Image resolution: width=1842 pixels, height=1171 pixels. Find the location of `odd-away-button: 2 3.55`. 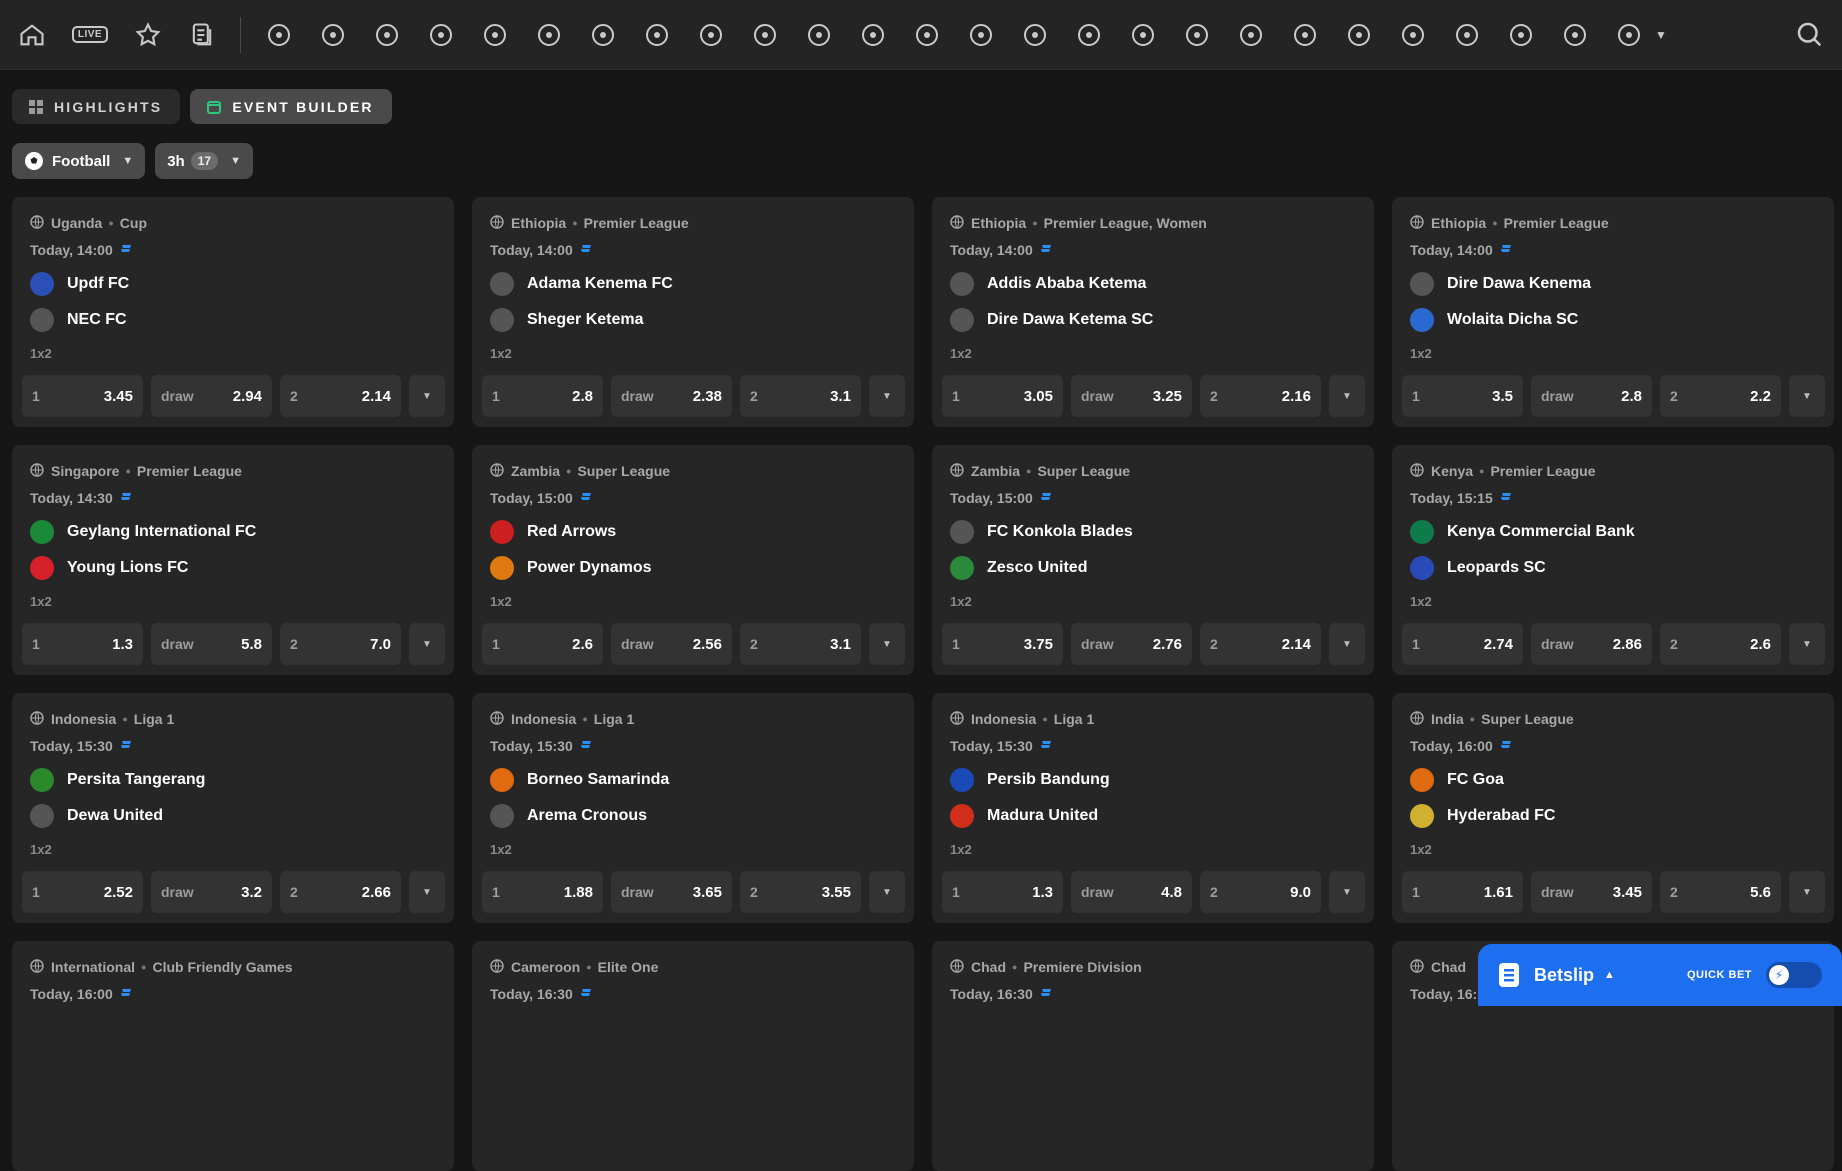

odd-away-button: 2 3.55 is located at coordinates (800, 892).